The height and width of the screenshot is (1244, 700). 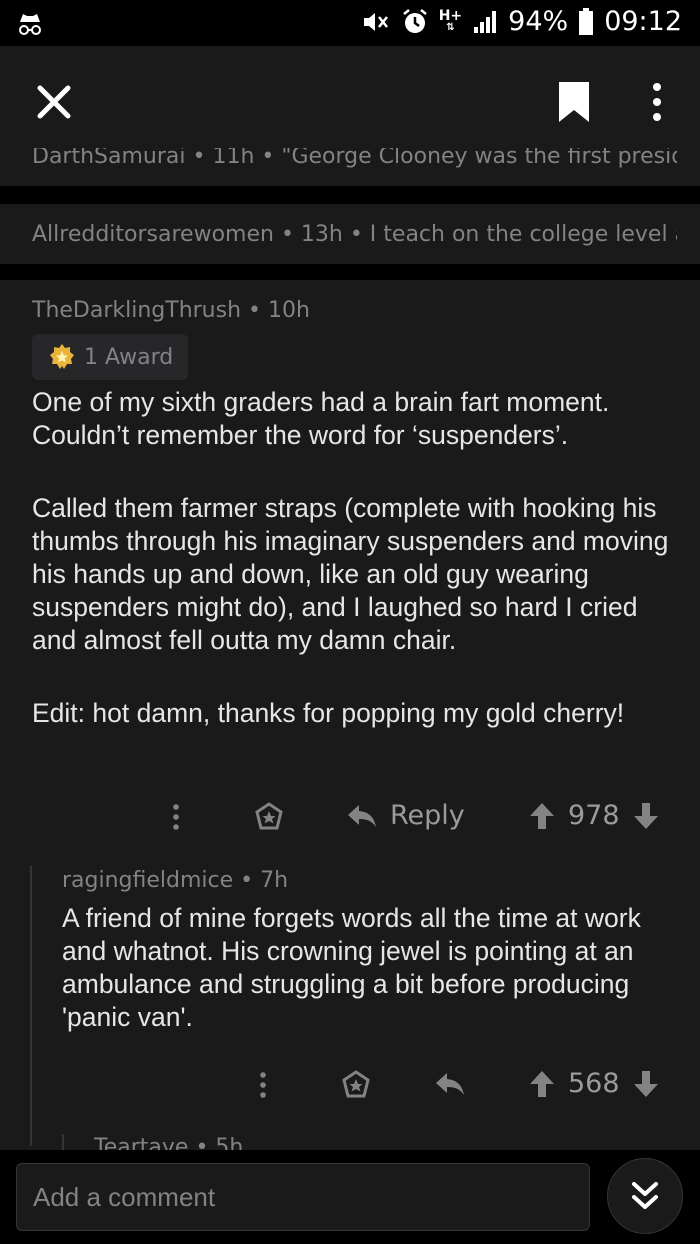 What do you see at coordinates (350, 101) in the screenshot?
I see `app-bar` at bounding box center [350, 101].